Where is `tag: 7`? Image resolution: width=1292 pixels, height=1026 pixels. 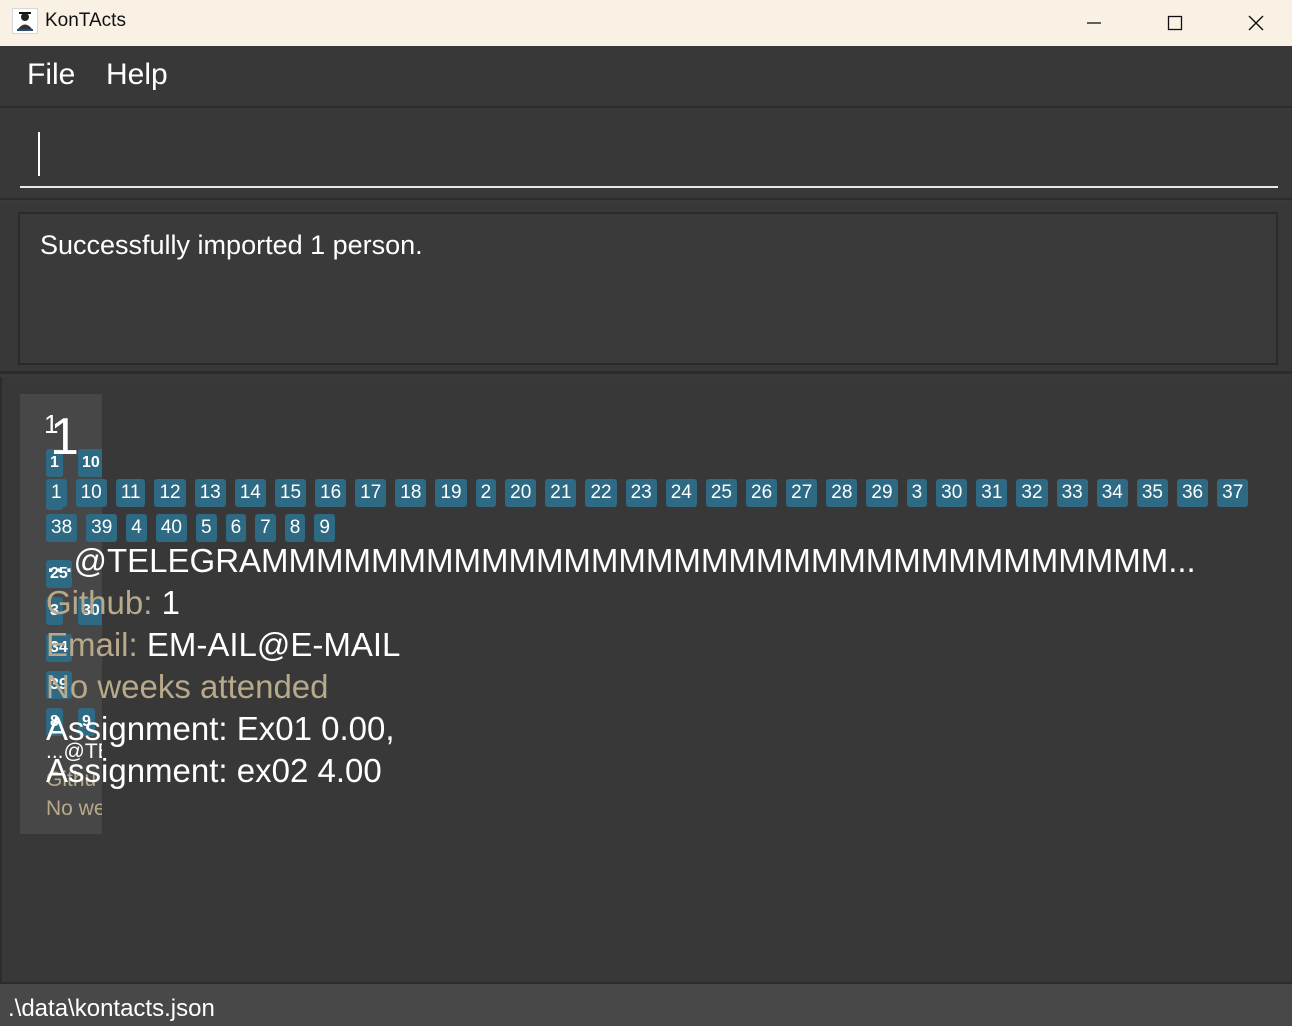 tag: 7 is located at coordinates (265, 528).